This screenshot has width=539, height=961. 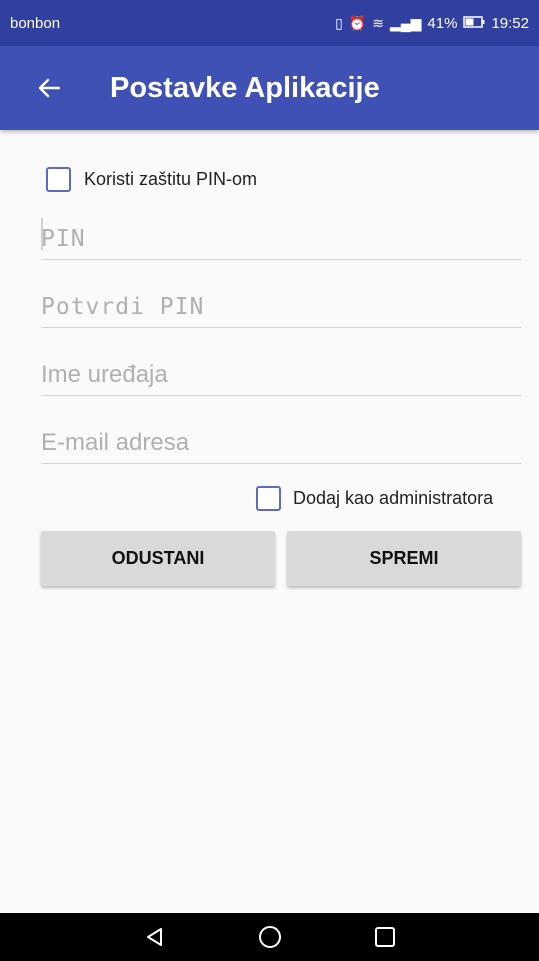 What do you see at coordinates (510, 23) in the screenshot?
I see `clock: 19:52` at bounding box center [510, 23].